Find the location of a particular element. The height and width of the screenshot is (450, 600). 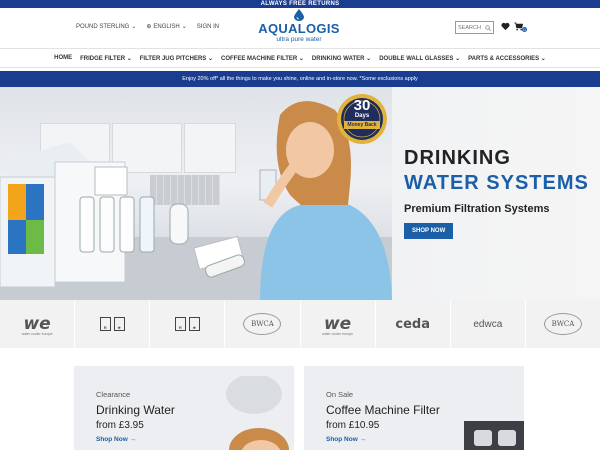

nav-item-double-wall-glasses: DOUBLE WALL GLASSES ⌄ is located at coordinates (419, 58).